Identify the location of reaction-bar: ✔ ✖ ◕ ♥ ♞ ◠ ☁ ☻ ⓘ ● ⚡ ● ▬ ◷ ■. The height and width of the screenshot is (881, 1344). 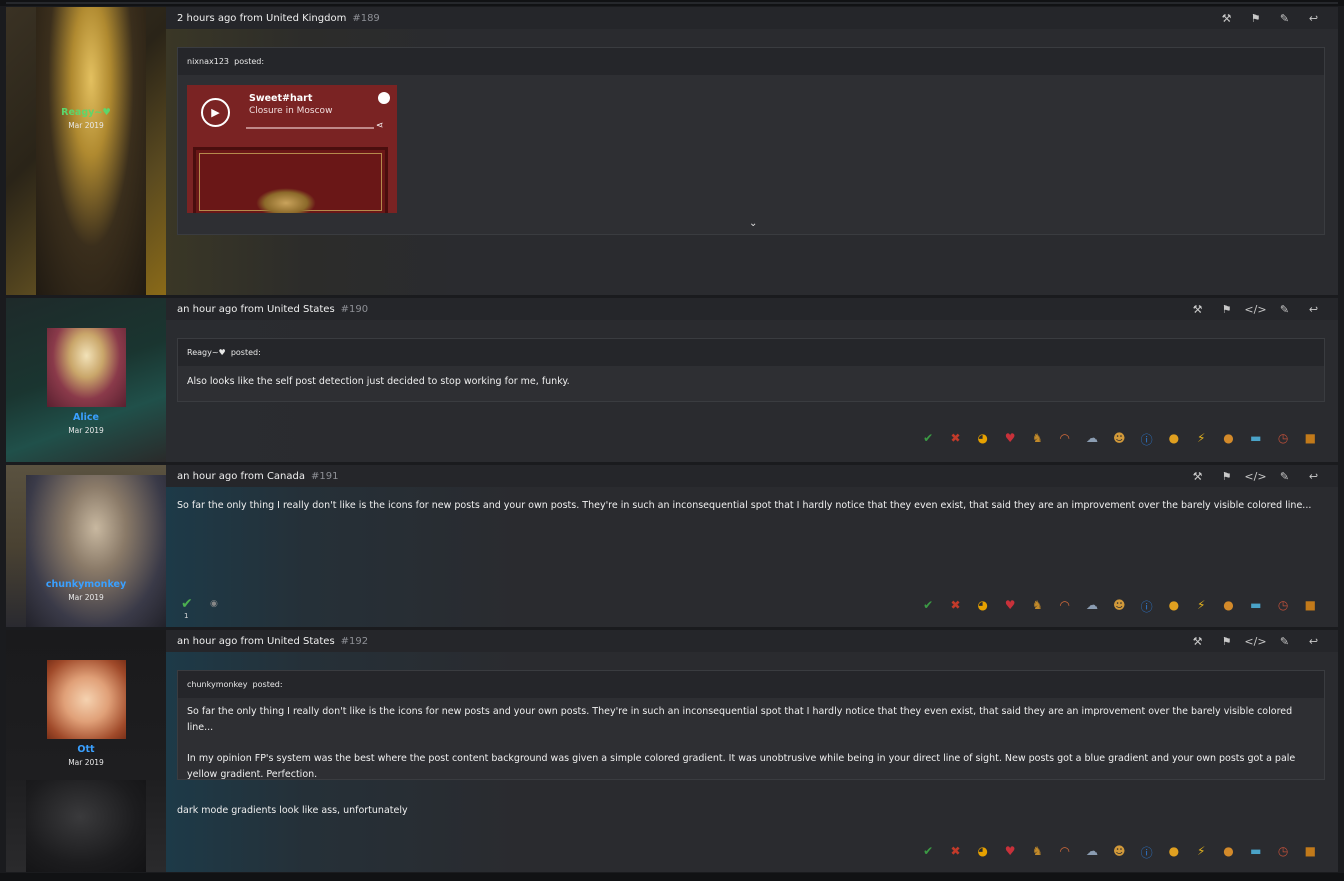
(1119, 852).